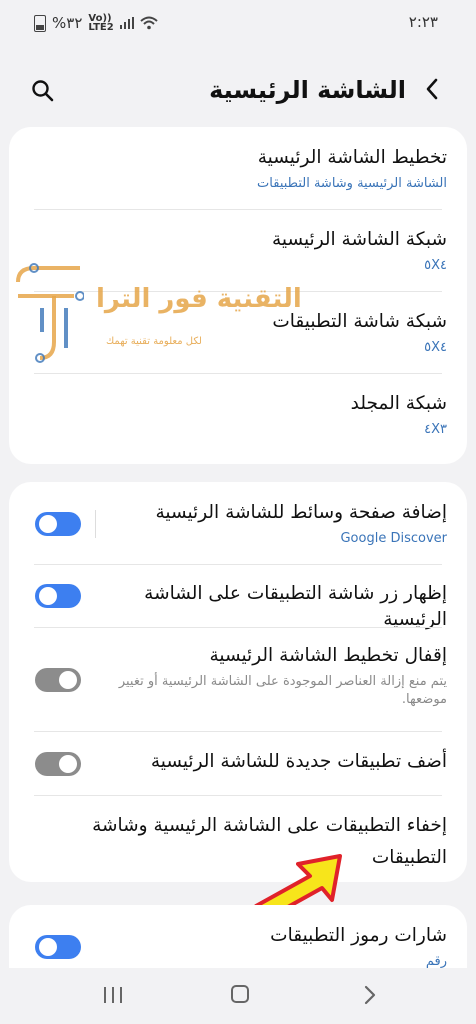 This screenshot has width=476, height=1024. Describe the element at coordinates (238, 23) in the screenshot. I see `status-bar: %٣٢ Vo)) LTE2 ٢:٢٣` at that location.